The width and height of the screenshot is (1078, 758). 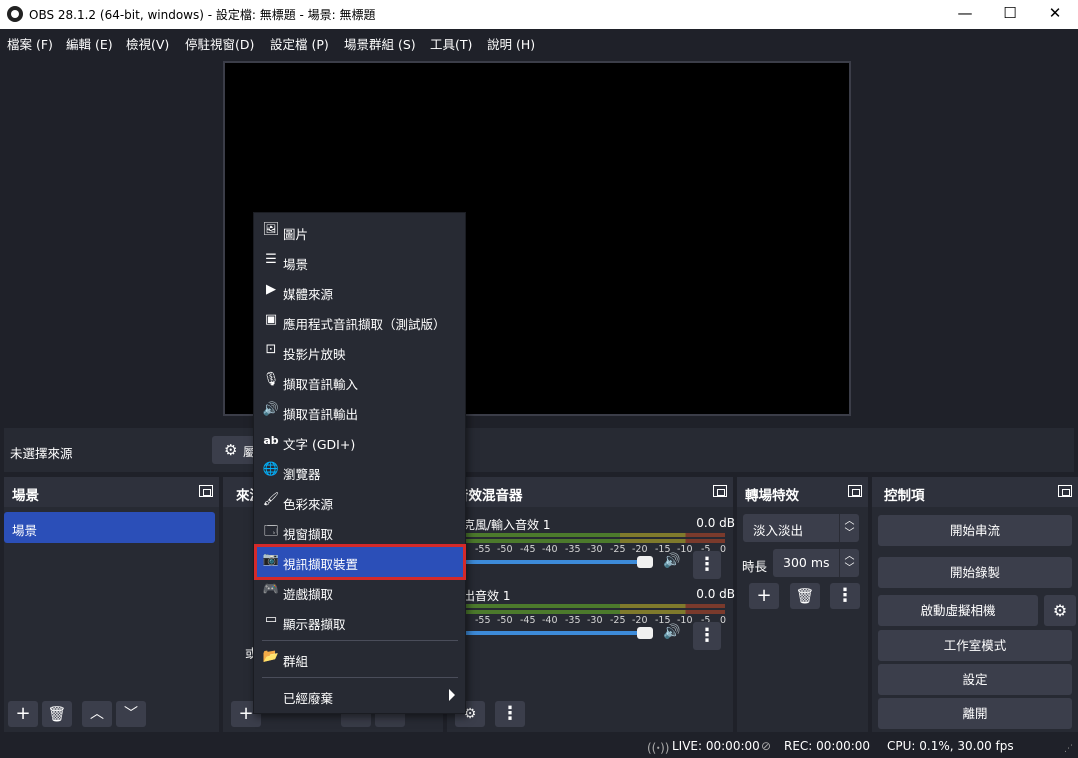 What do you see at coordinates (41, 453) in the screenshot?
I see `no-source-selected-label: 未選擇來源` at bounding box center [41, 453].